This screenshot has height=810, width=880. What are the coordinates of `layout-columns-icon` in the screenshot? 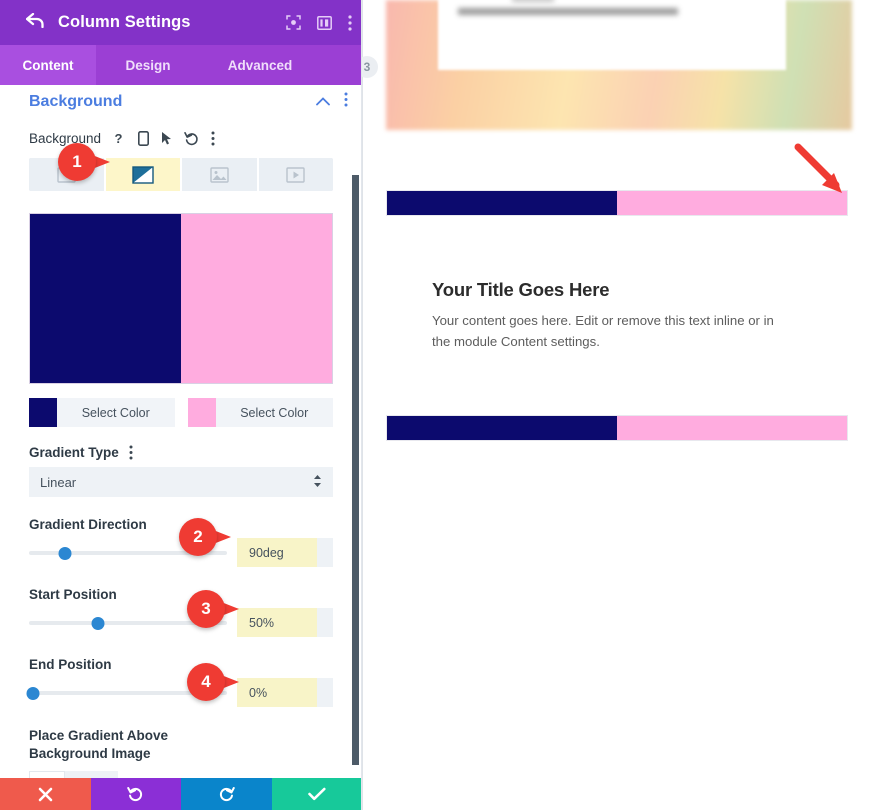 It's located at (324, 22).